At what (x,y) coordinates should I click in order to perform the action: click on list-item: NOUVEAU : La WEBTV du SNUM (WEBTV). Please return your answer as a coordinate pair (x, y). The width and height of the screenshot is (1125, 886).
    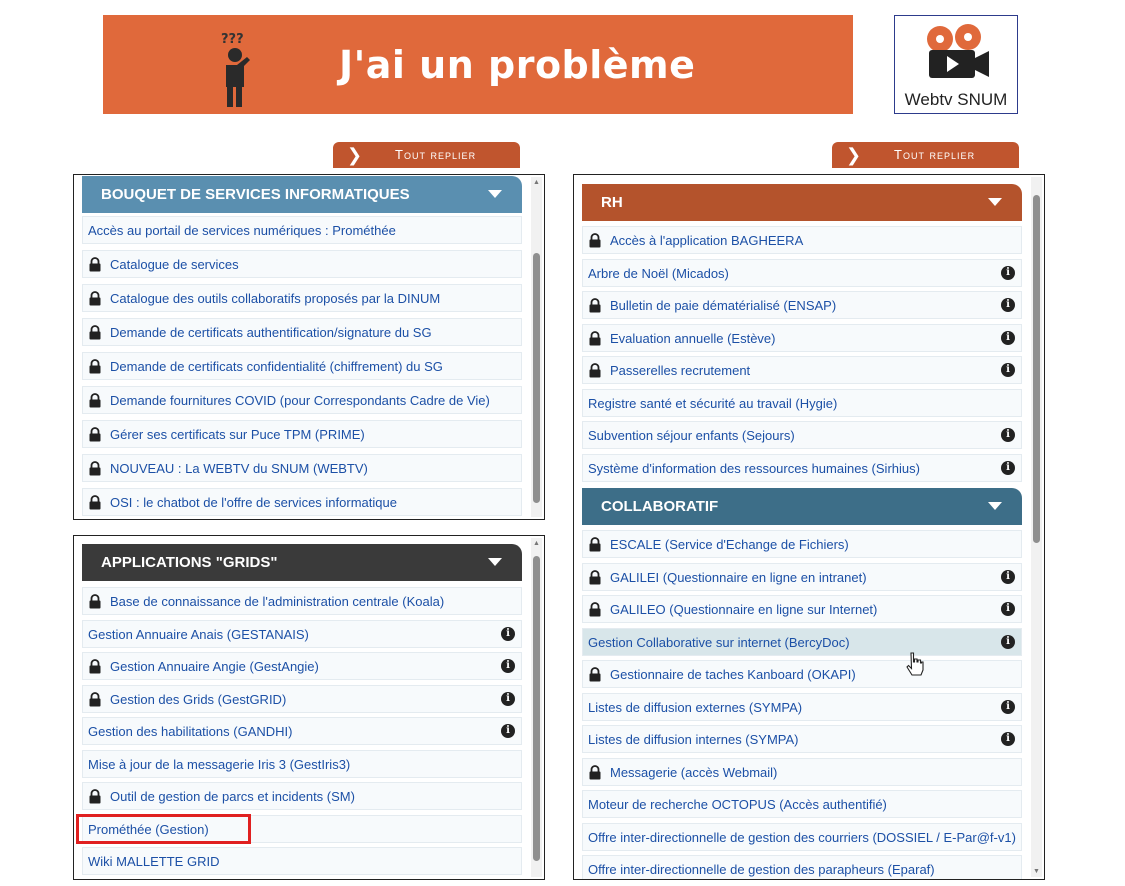
    Looking at the image, I should click on (302, 468).